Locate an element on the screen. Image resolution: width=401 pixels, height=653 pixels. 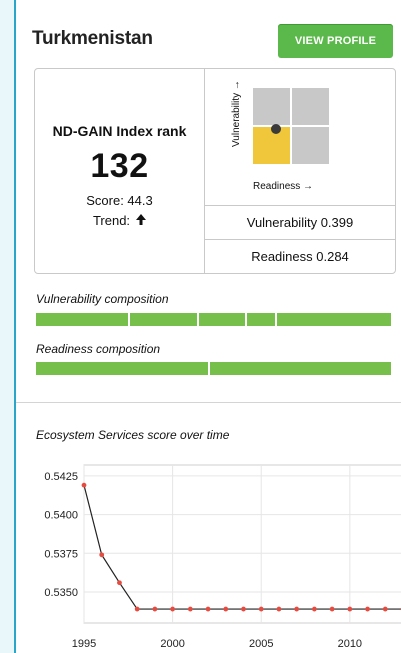
x-tick-label: 2010 is located at coordinates (350, 644).